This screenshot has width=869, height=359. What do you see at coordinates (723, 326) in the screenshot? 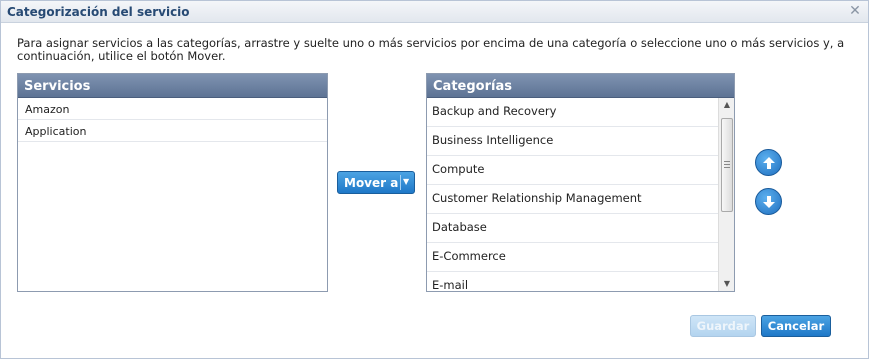
I see `save-button: Guardar` at bounding box center [723, 326].